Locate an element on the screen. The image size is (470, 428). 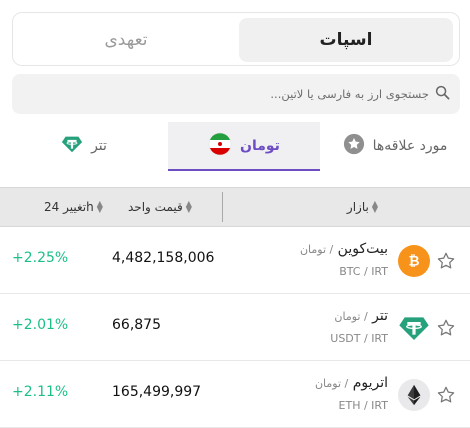
market-name-cell: تتر / تومان USDT / IRT is located at coordinates (359, 326).